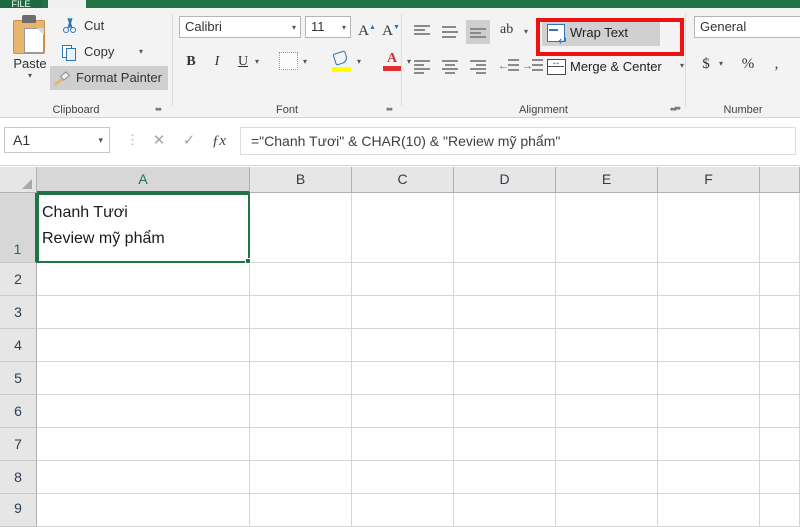 Image resolution: width=800 pixels, height=527 pixels. I want to click on cell-G2, so click(780, 279).